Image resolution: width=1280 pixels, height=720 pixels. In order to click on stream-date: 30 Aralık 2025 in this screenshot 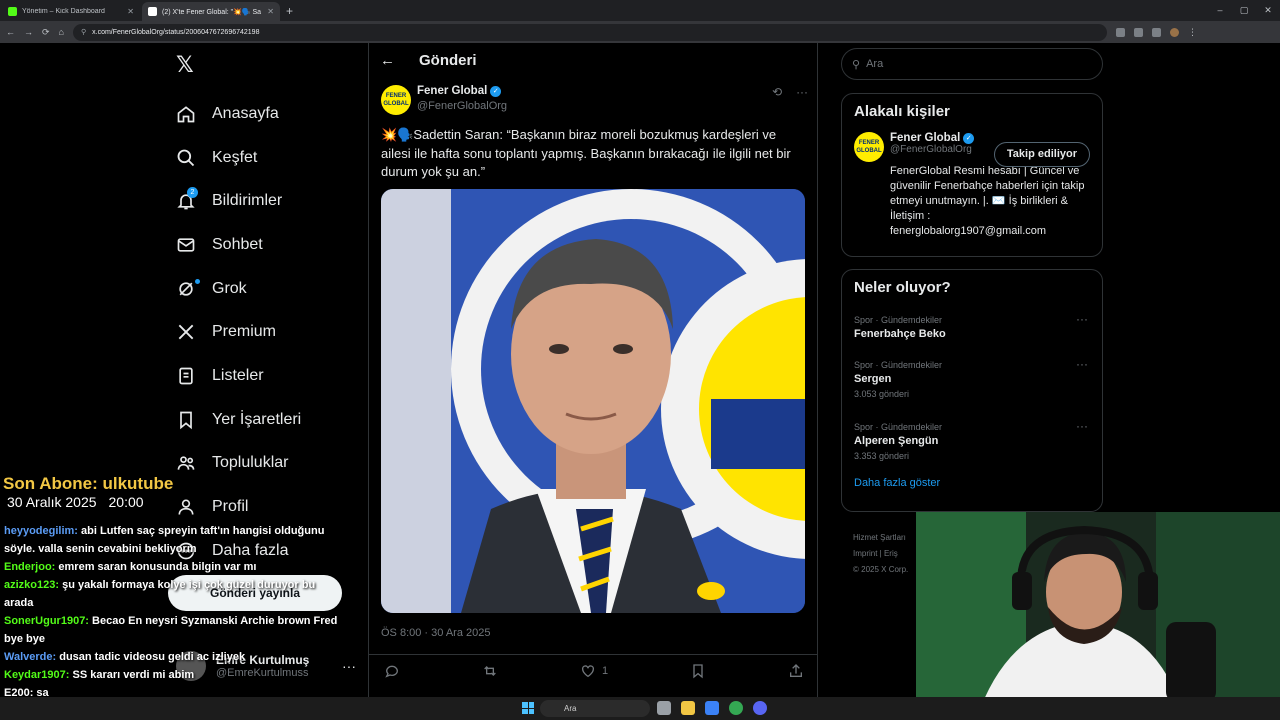, I will do `click(52, 502)`.